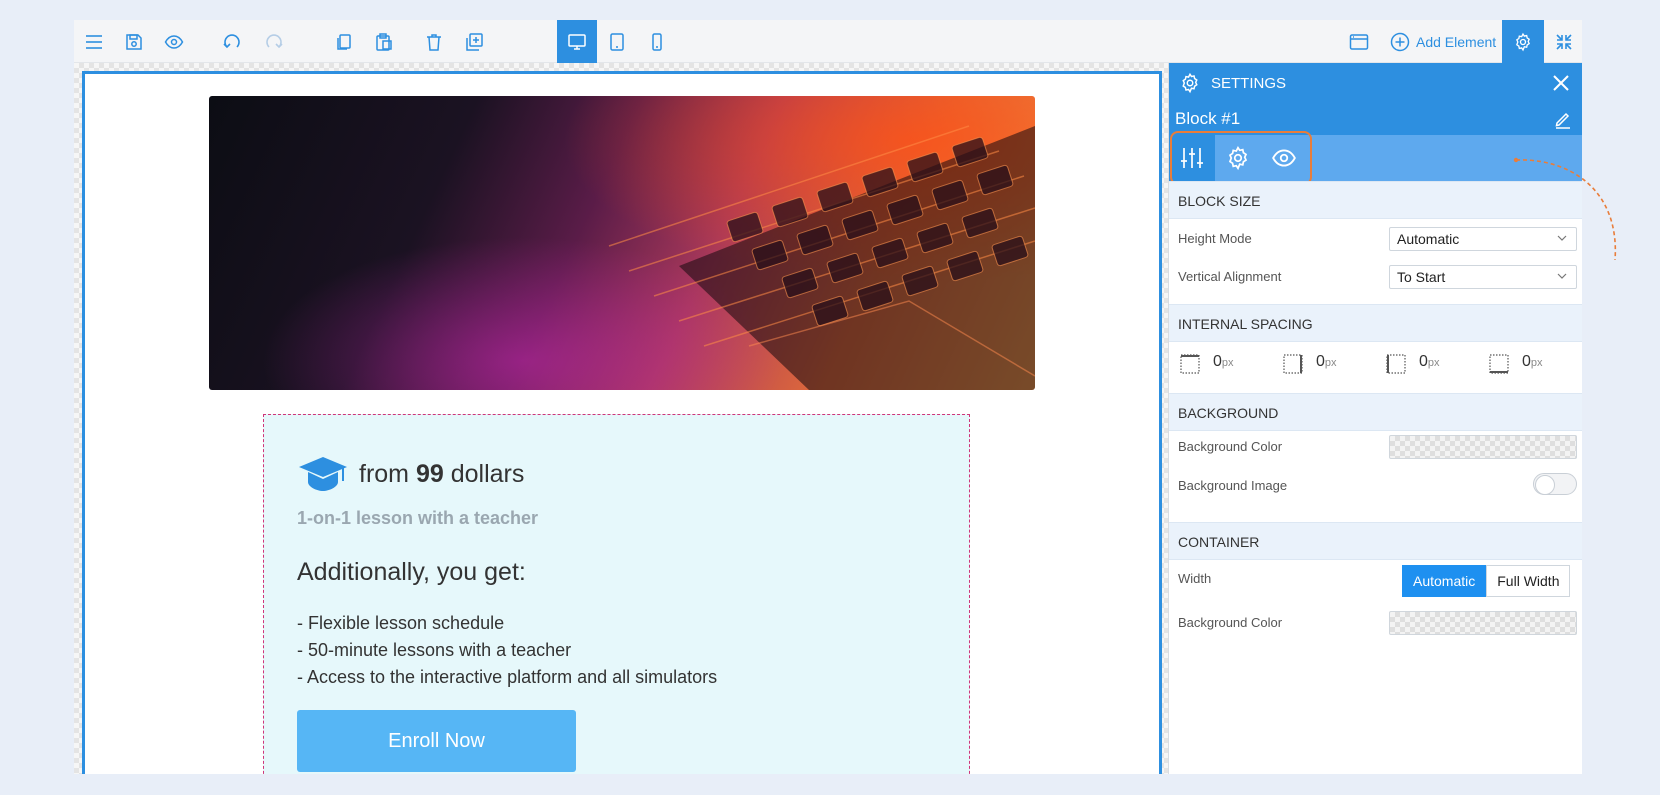 The width and height of the screenshot is (1660, 795). Describe the element at coordinates (418, 518) in the screenshot. I see `lesson-subtitle: 1-on-1 lesson with a teacher` at that location.